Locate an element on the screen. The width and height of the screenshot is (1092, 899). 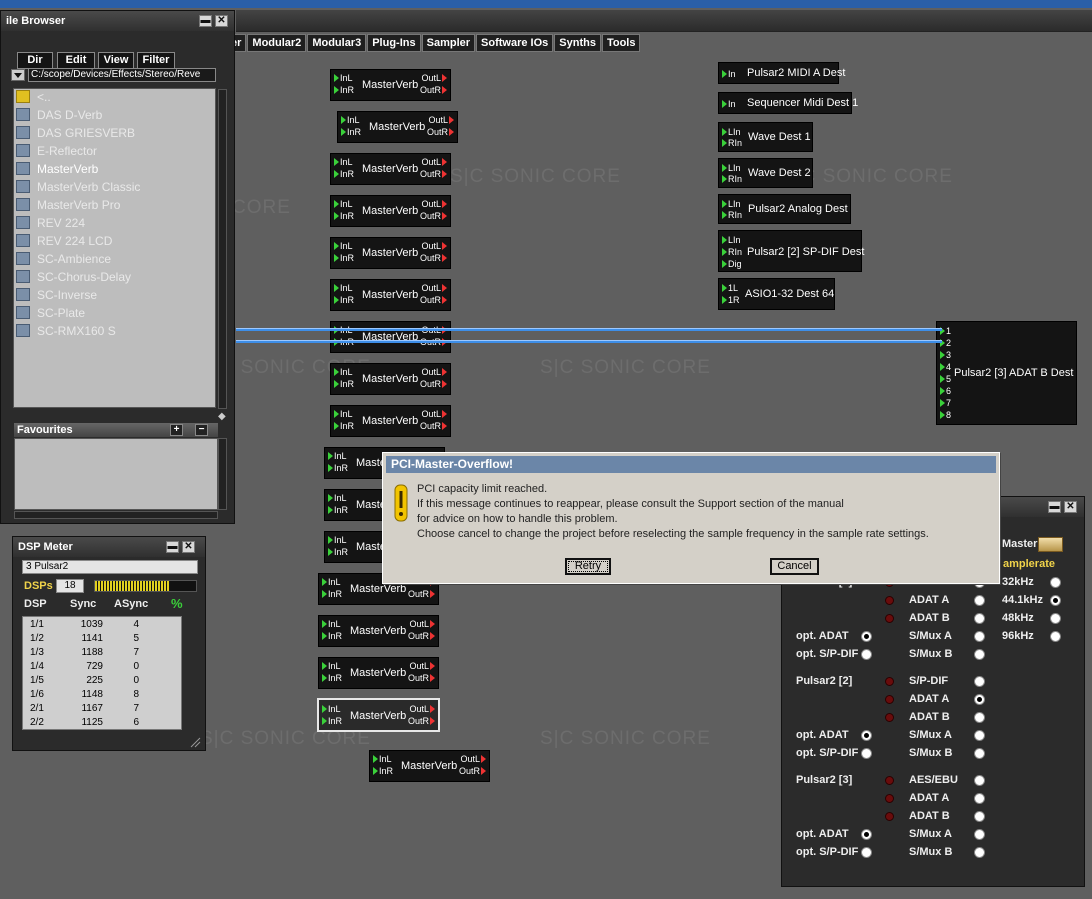
menu-item-software-ios: Software IOs is located at coordinates (515, 43).